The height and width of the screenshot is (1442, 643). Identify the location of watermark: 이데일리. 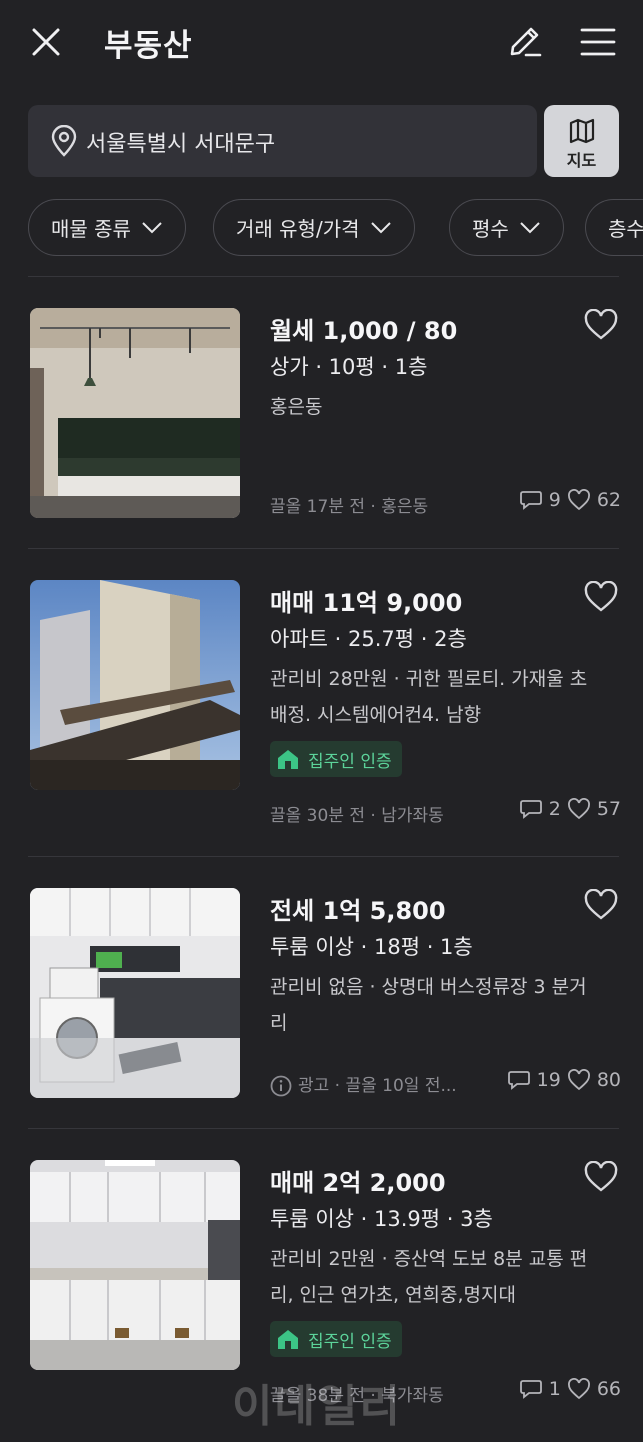
(317, 1406).